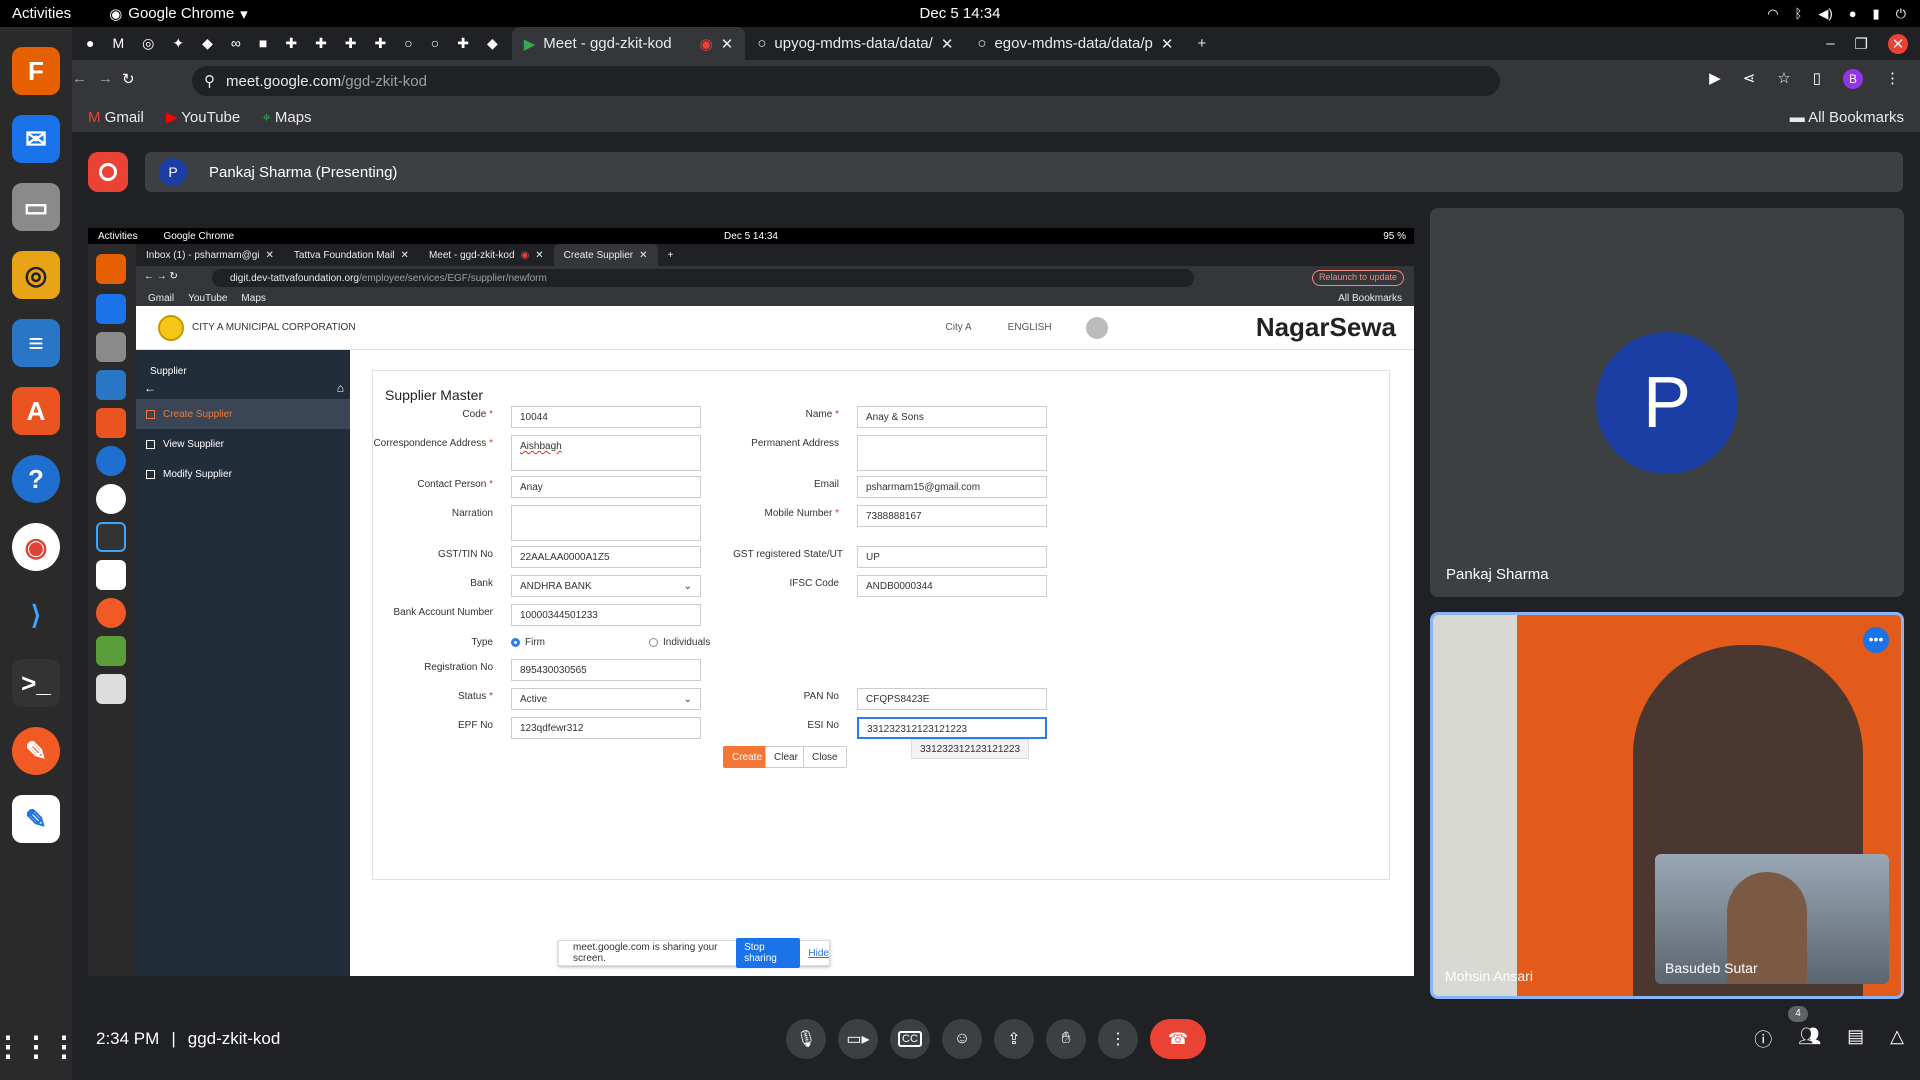  What do you see at coordinates (39, 1046) in the screenshot?
I see `show-apps-icon: ⋮⋮⋮` at bounding box center [39, 1046].